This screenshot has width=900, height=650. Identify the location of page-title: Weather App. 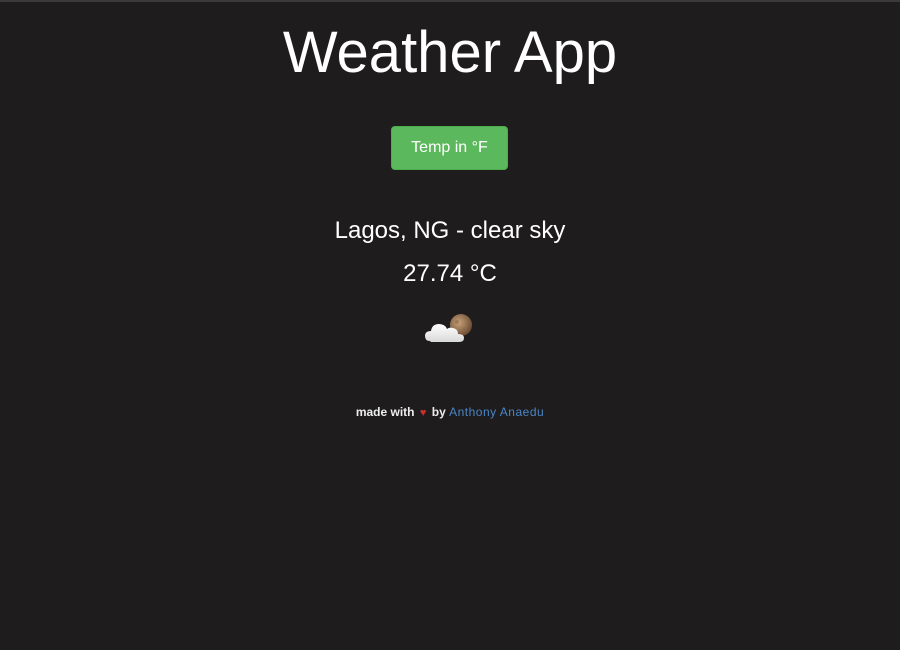
(450, 52).